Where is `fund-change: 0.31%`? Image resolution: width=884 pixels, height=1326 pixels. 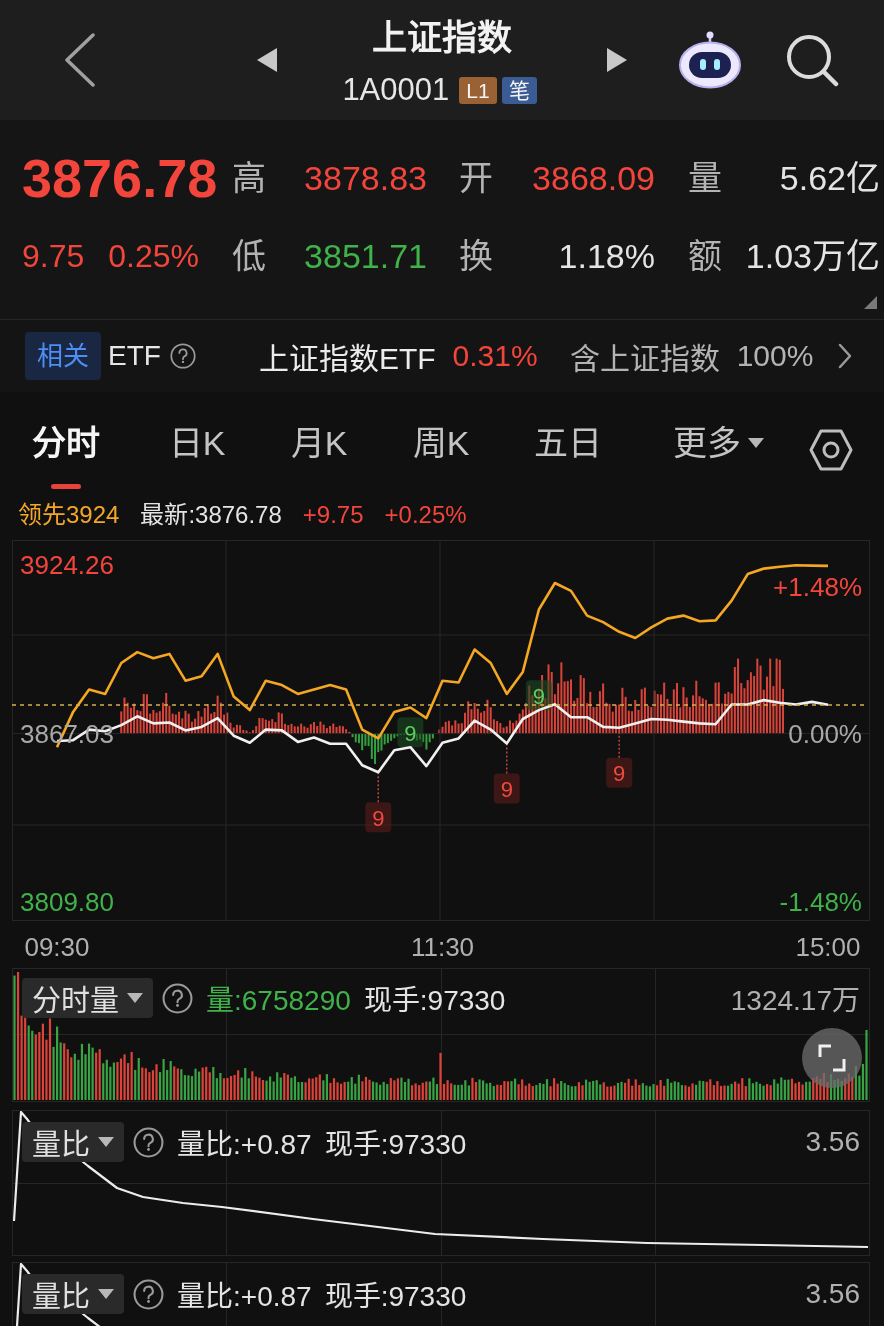
fund-change: 0.31% is located at coordinates (495, 356).